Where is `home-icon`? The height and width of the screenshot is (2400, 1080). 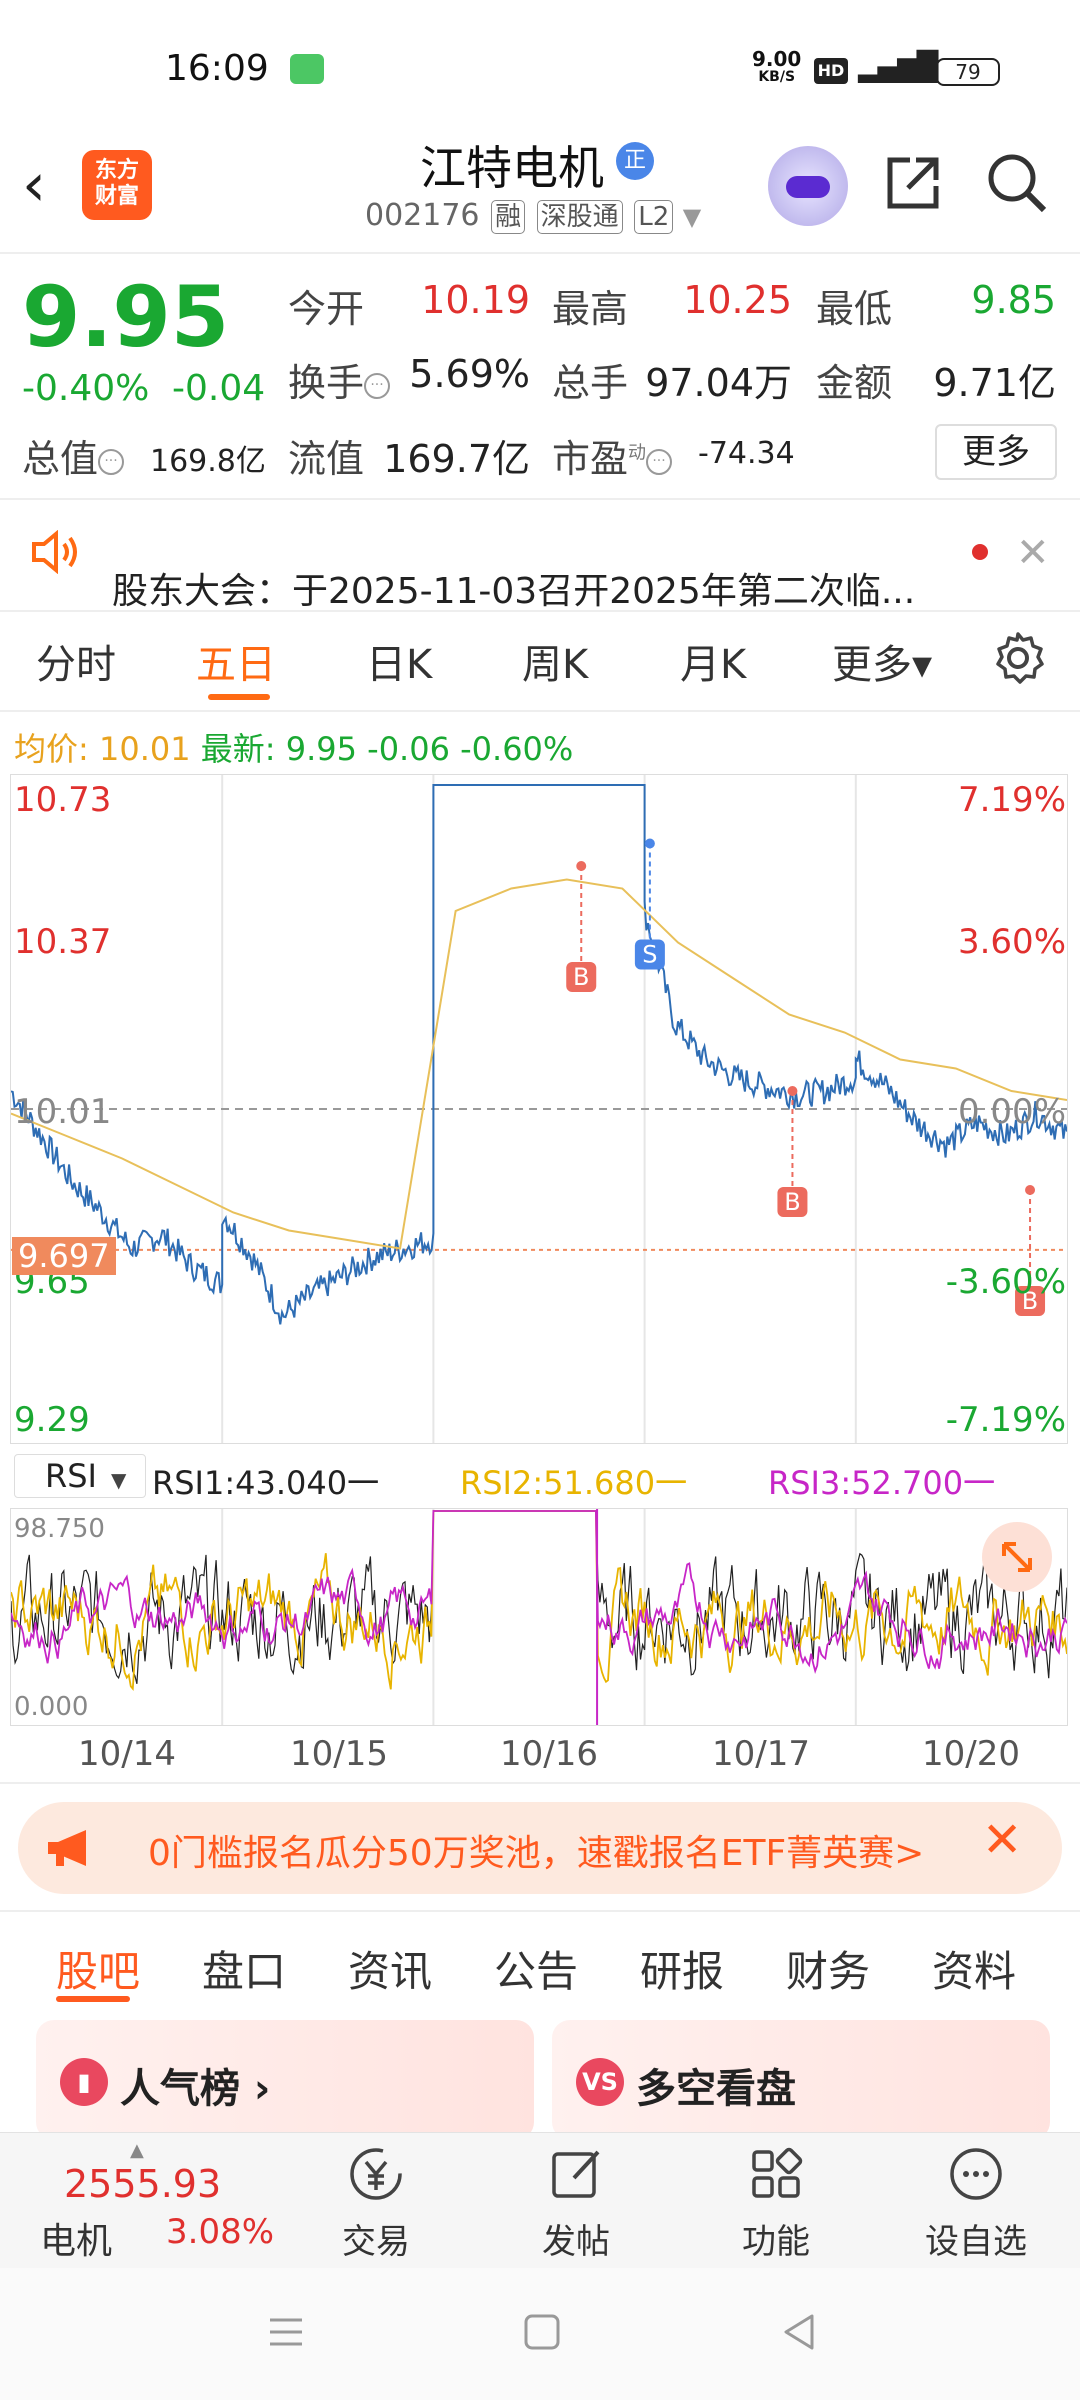 home-icon is located at coordinates (542, 2332).